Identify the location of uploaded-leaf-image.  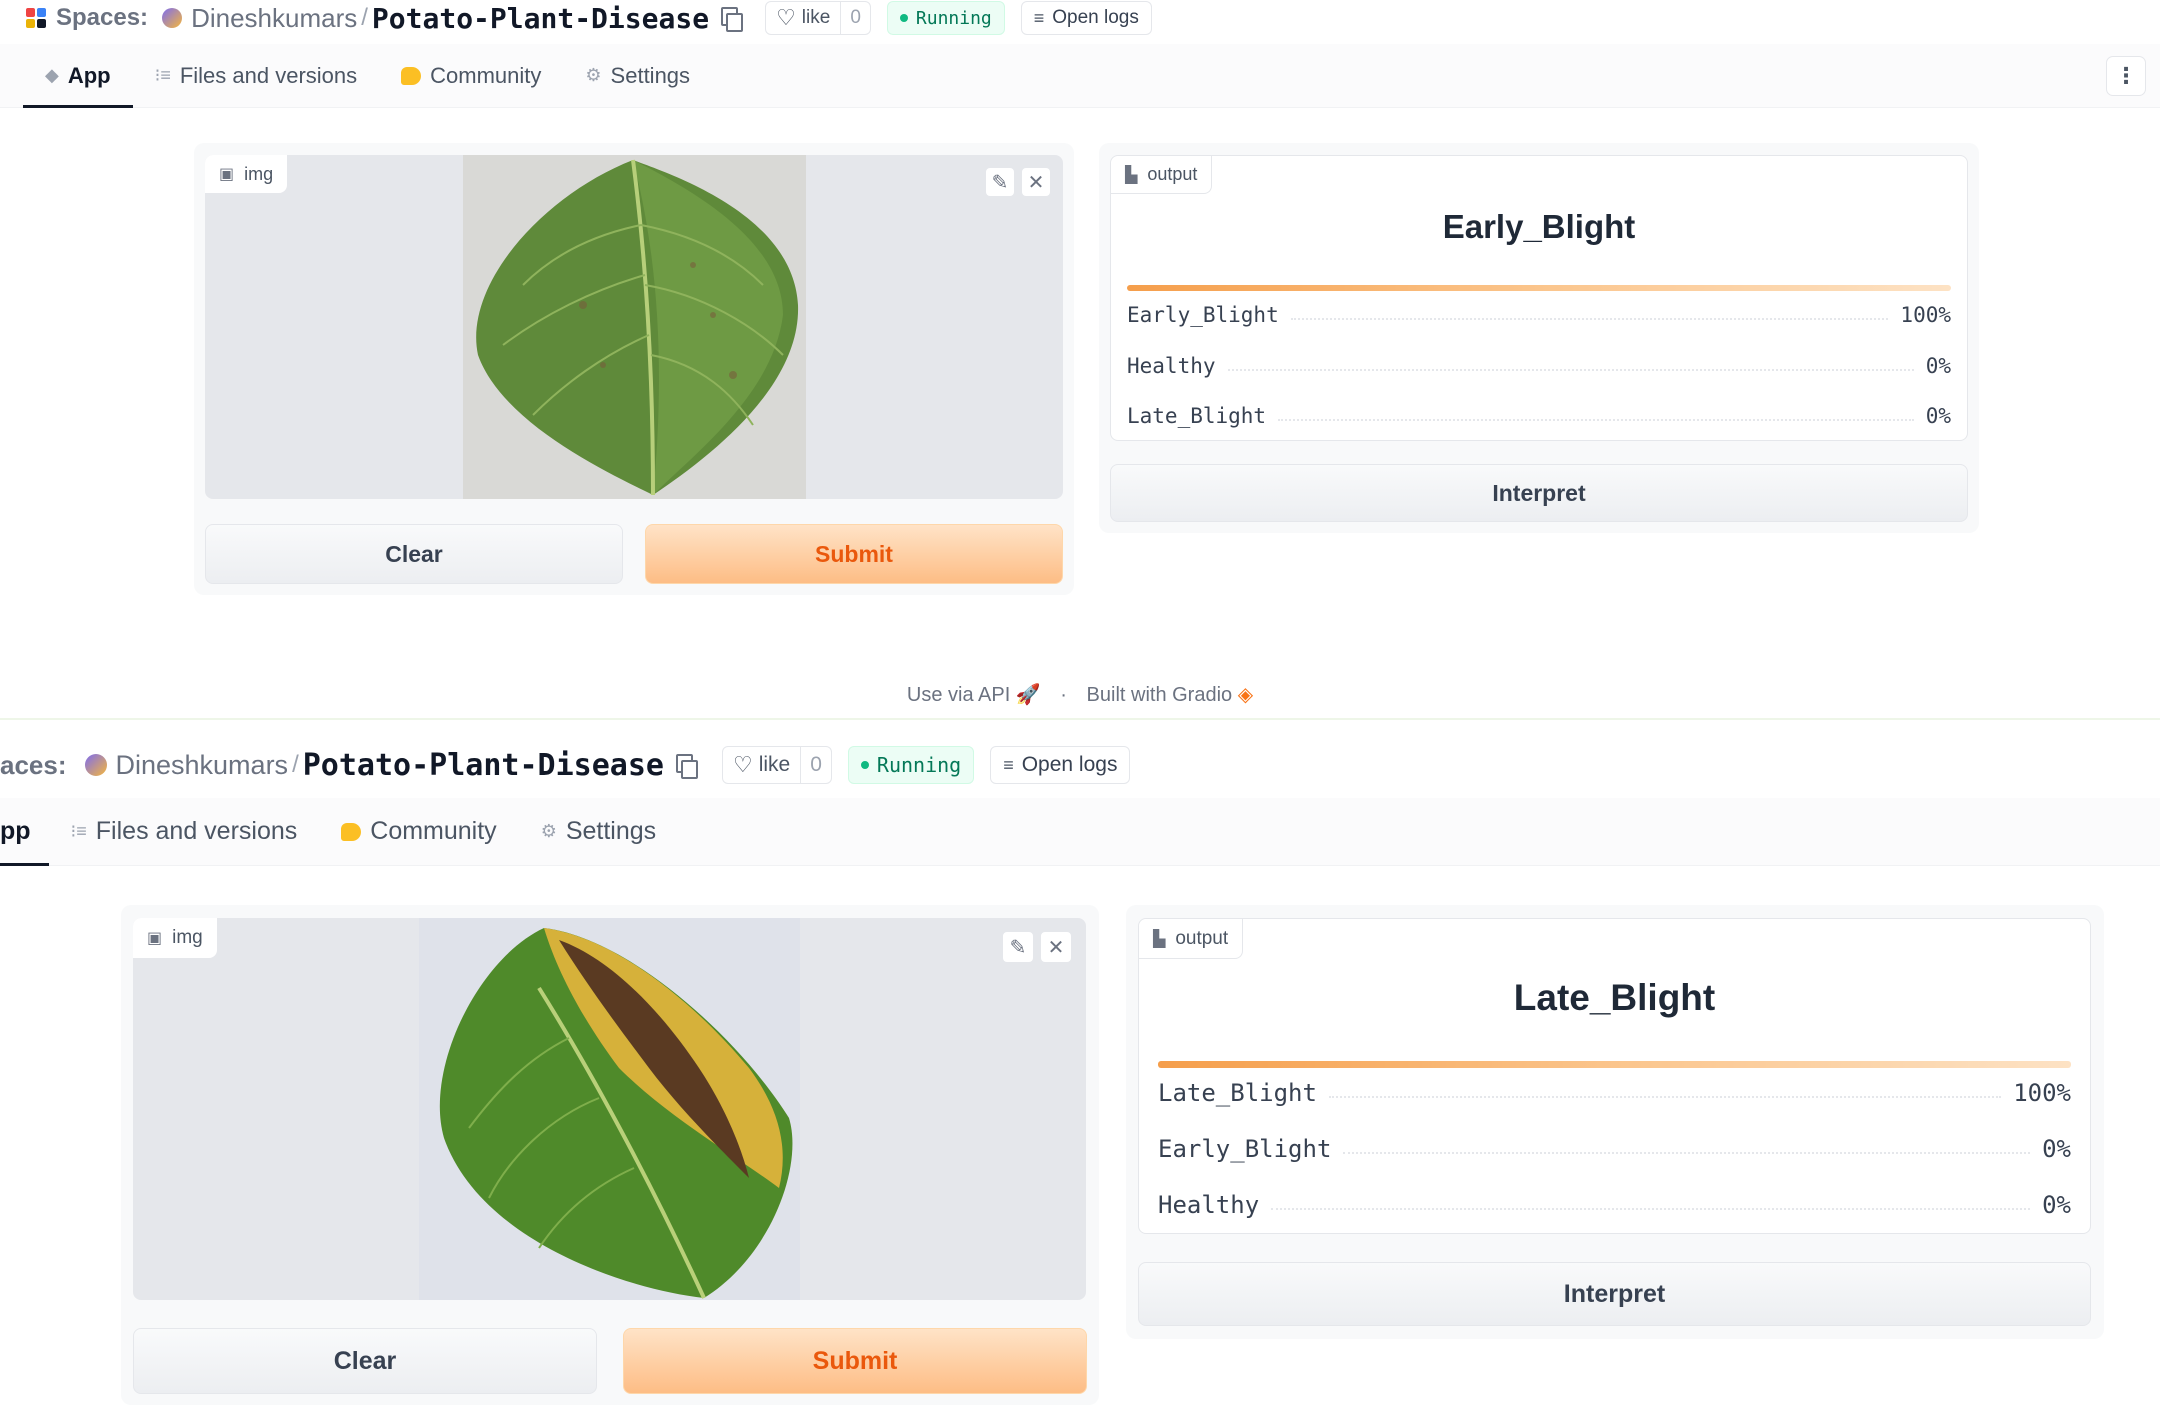
(609, 1109).